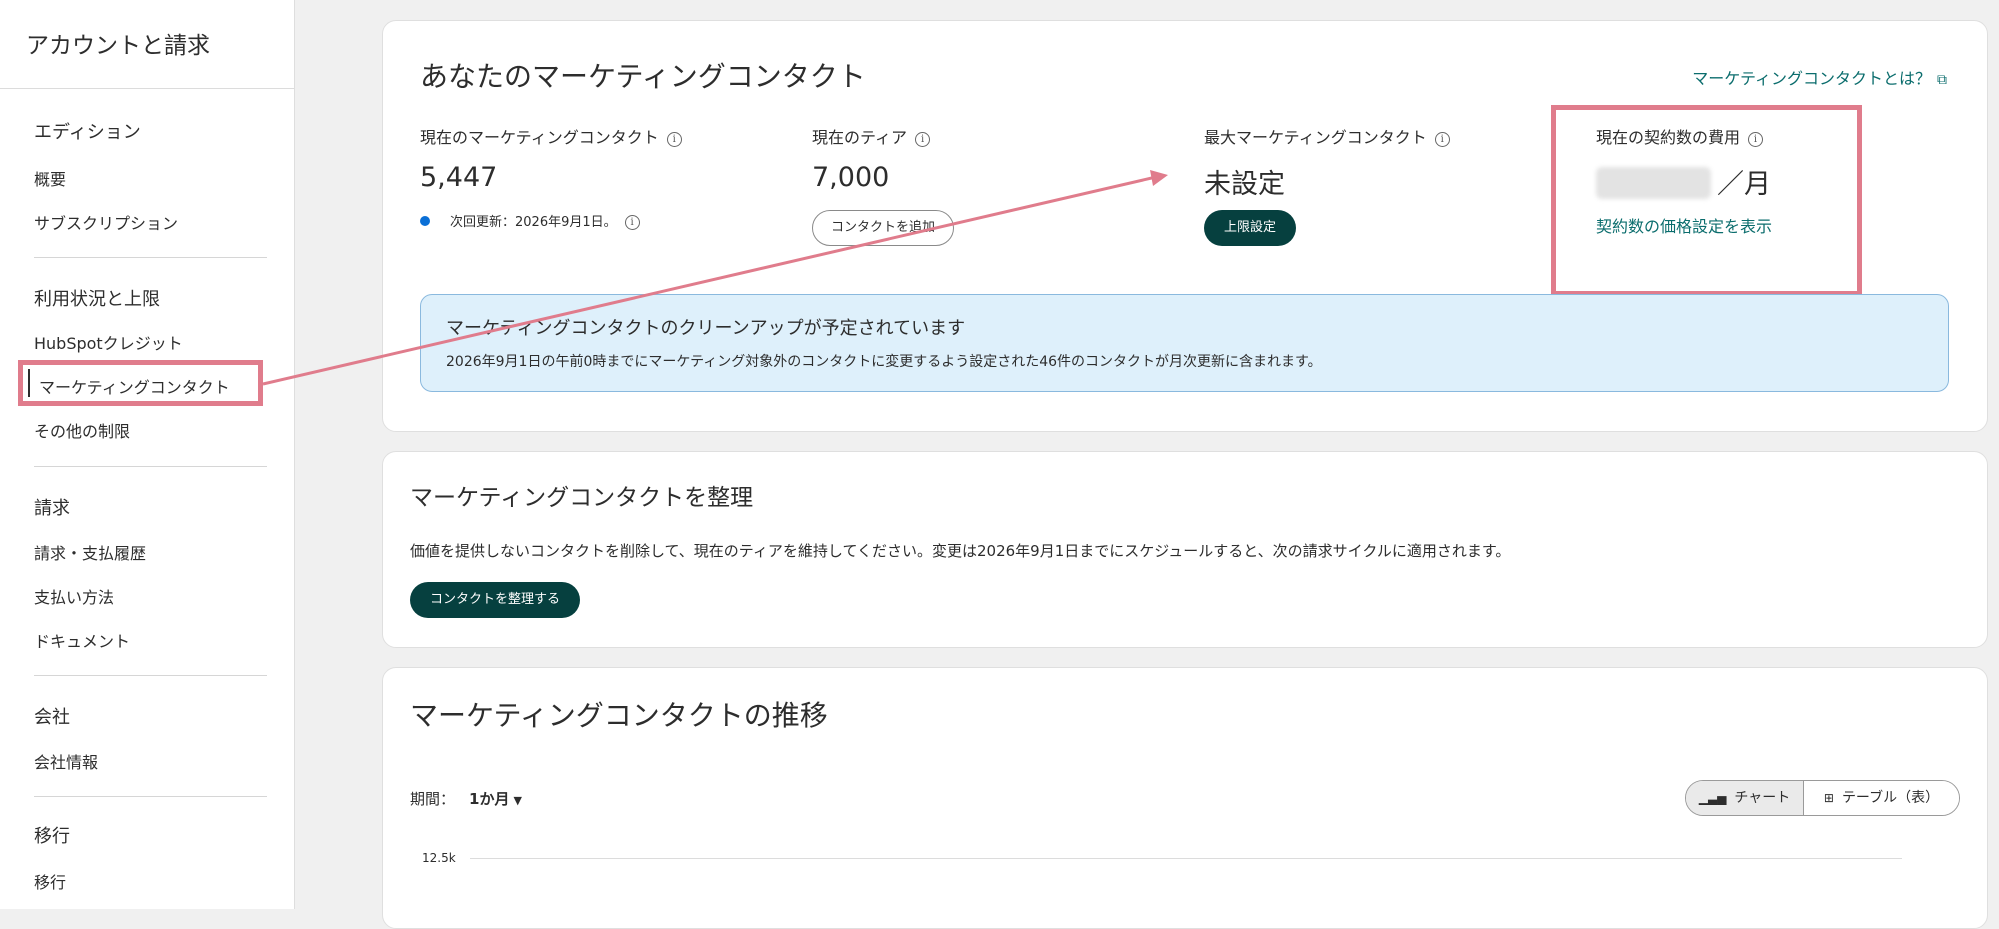 This screenshot has height=929, width=1999. I want to click on cost-stat: 現在の契約数の費用 i ／月, so click(1683, 164).